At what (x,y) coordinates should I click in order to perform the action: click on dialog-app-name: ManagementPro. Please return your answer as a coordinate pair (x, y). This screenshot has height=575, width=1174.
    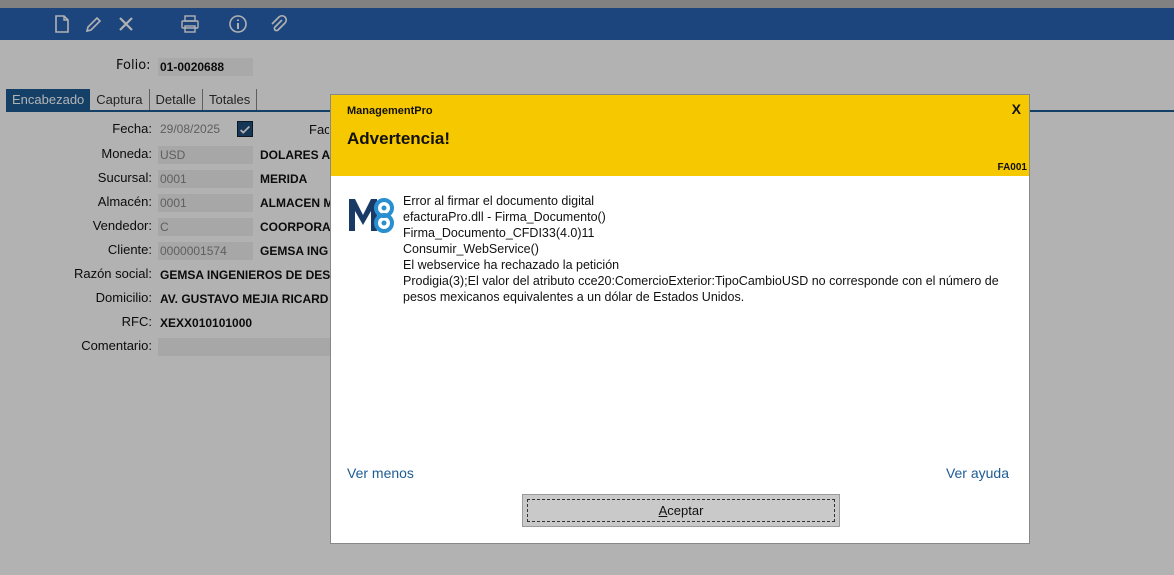
    Looking at the image, I should click on (390, 111).